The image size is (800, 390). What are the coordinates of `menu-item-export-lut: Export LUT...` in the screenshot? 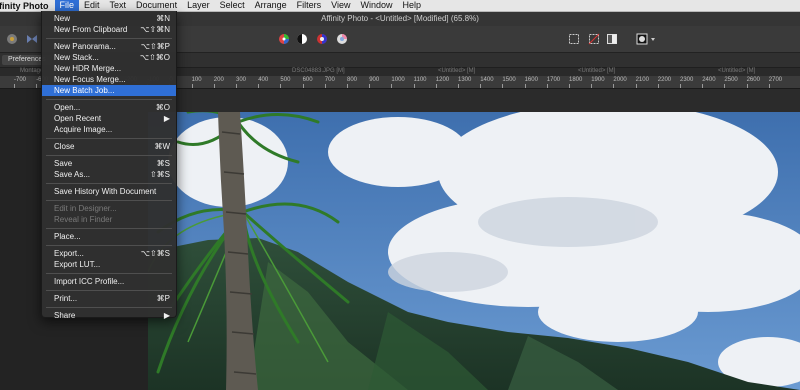 It's located at (109, 264).